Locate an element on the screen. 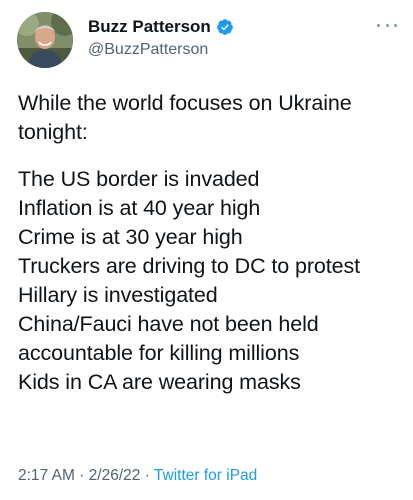 The width and height of the screenshot is (413, 500). author-handle: @BuzzPatterson is located at coordinates (148, 50).